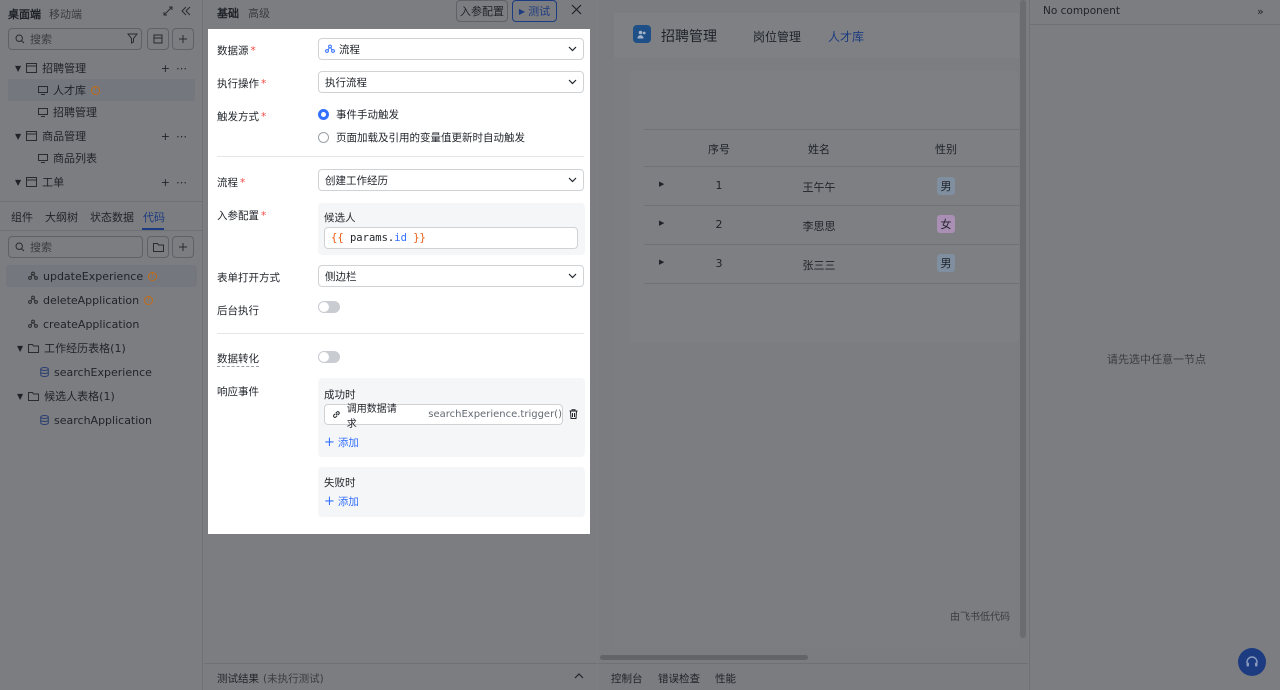  Describe the element at coordinates (980, 617) in the screenshot. I see `watermark: 由飞书低代码` at that location.